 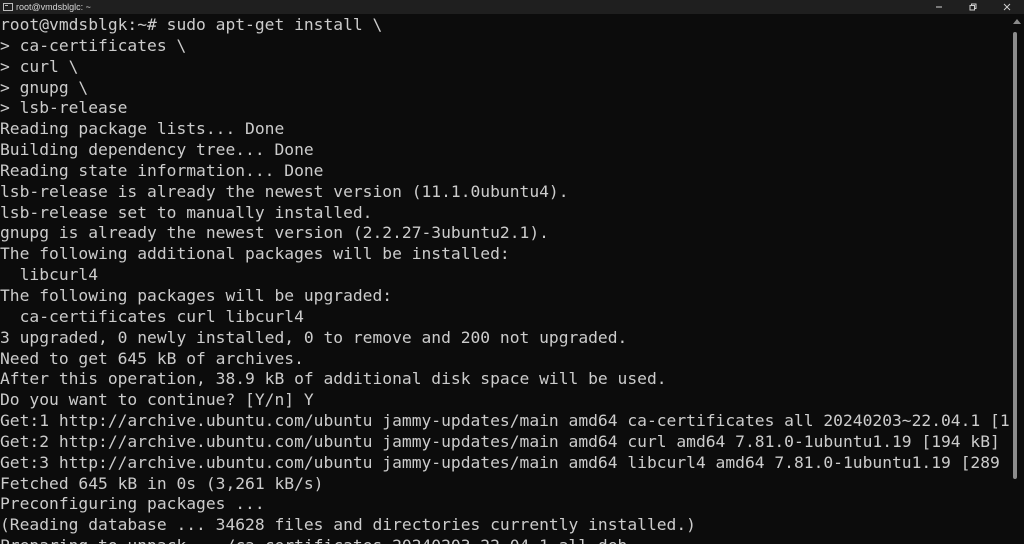 I want to click on close-button, so click(x=1007, y=7).